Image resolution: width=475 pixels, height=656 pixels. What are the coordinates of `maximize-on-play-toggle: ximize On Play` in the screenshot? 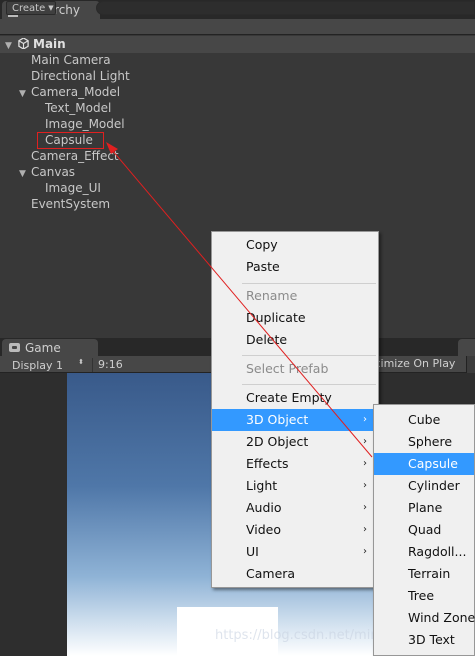 It's located at (419, 364).